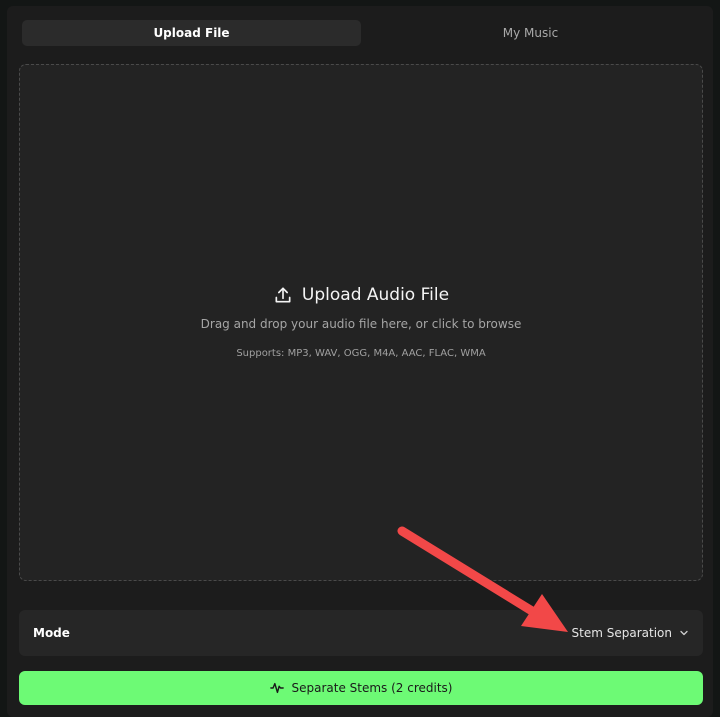  What do you see at coordinates (191, 33) in the screenshot?
I see `tab-upload-file: Upload File` at bounding box center [191, 33].